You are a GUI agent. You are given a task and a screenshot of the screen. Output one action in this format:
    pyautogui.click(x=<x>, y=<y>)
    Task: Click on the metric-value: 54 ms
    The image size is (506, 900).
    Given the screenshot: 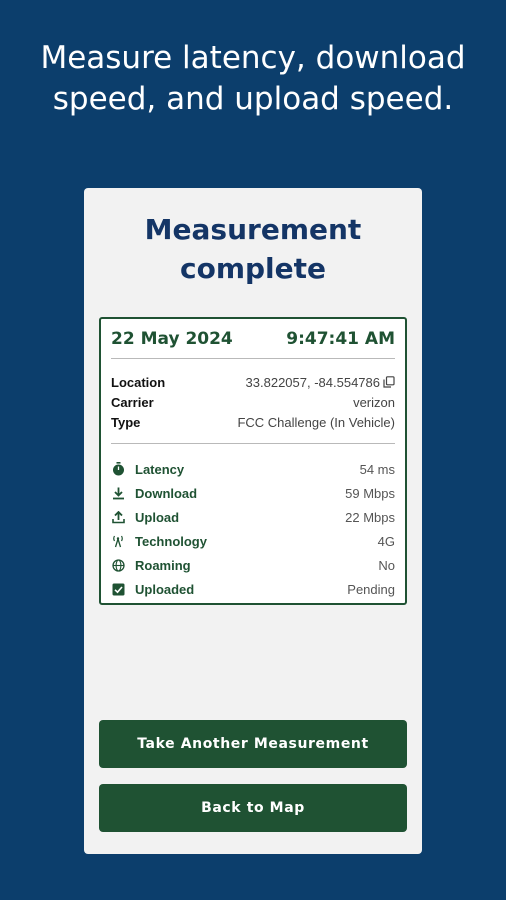 What is the action you would take?
    pyautogui.click(x=377, y=469)
    